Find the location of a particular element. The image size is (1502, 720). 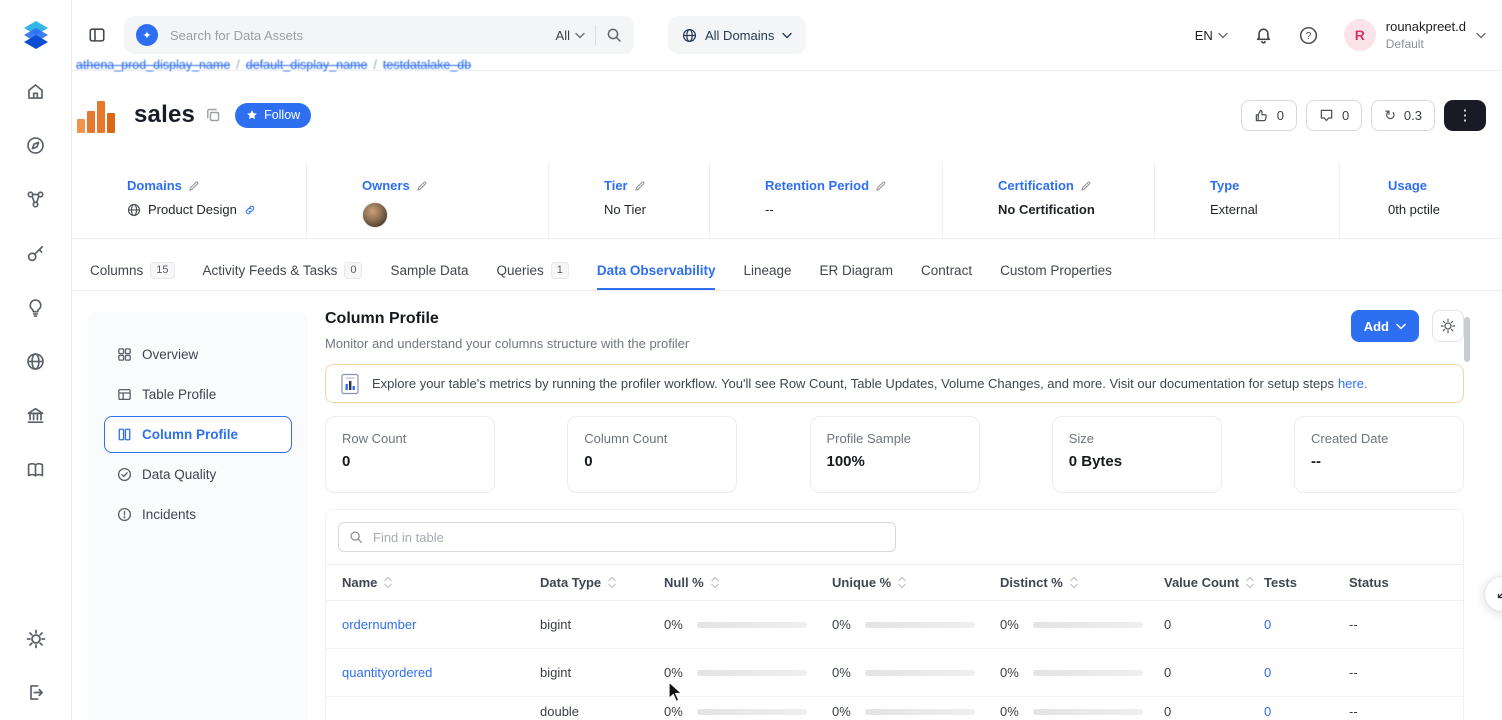

nav-explore-button is located at coordinates (36, 145).